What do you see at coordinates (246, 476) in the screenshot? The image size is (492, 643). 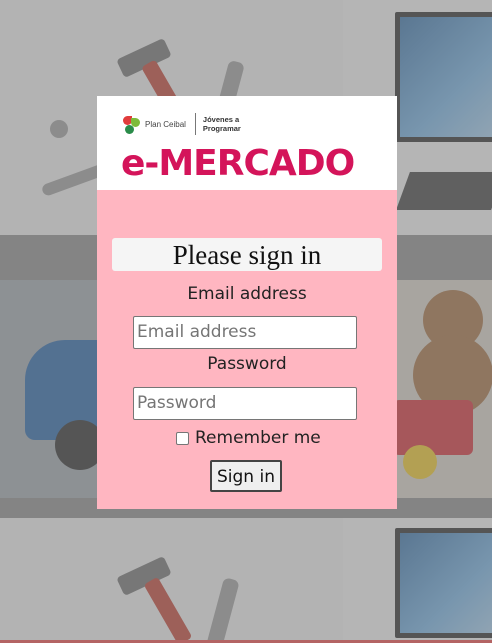 I see `sign-in-button: Sign in` at bounding box center [246, 476].